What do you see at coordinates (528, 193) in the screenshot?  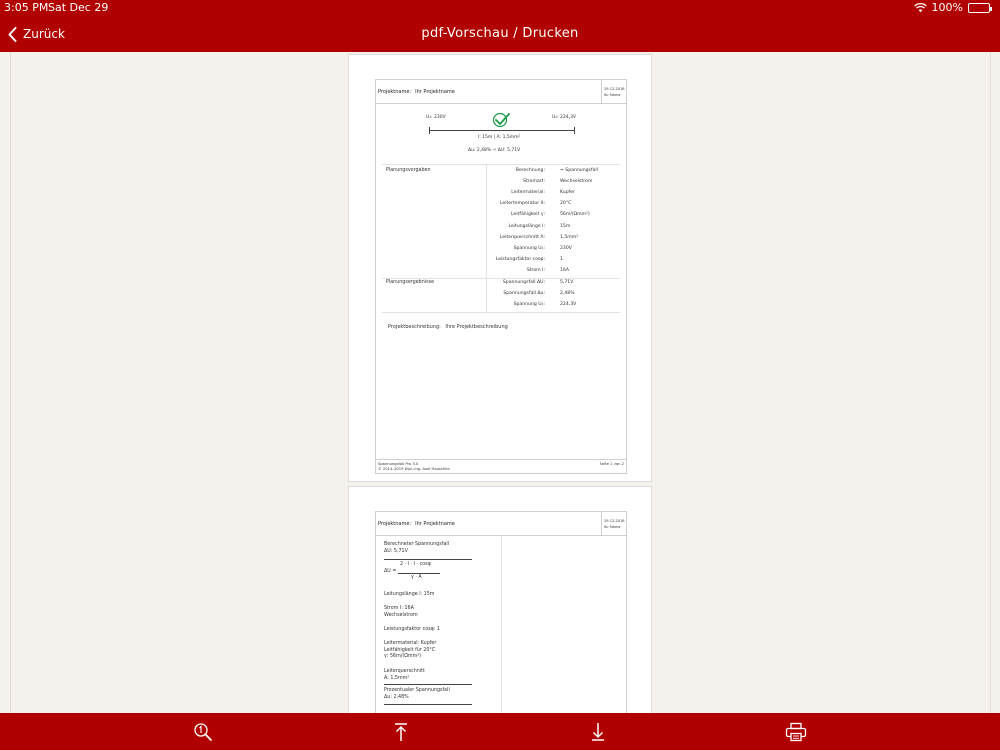 I see `row-key: Leitermaterial:` at bounding box center [528, 193].